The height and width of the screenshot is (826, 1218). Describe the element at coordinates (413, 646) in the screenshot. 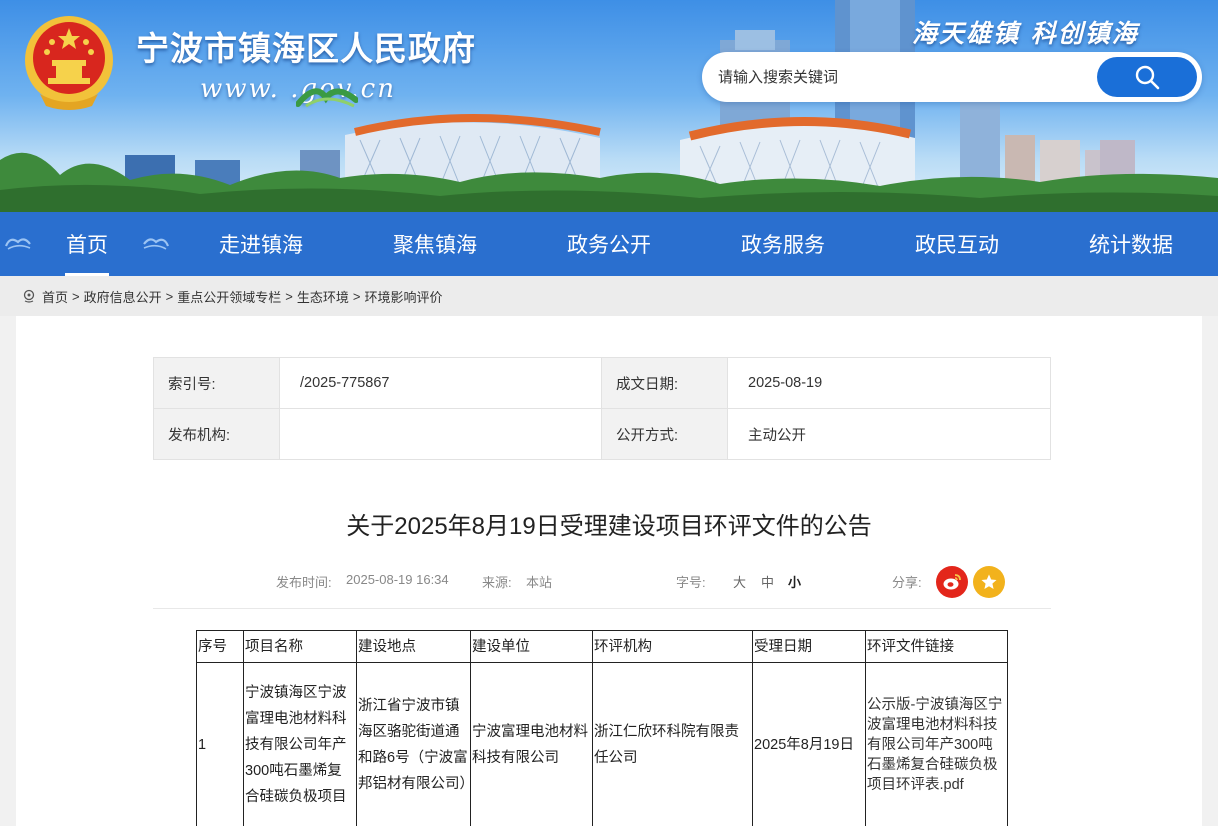

I see `col-header-location: 建设地点` at that location.